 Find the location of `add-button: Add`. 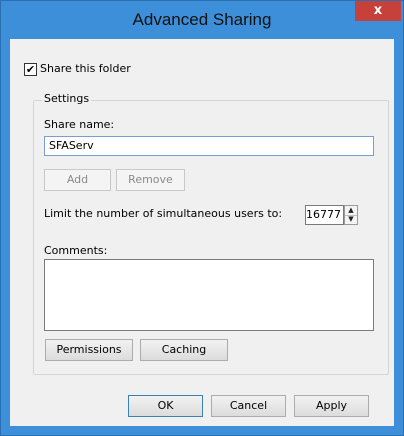

add-button: Add is located at coordinates (77, 180).